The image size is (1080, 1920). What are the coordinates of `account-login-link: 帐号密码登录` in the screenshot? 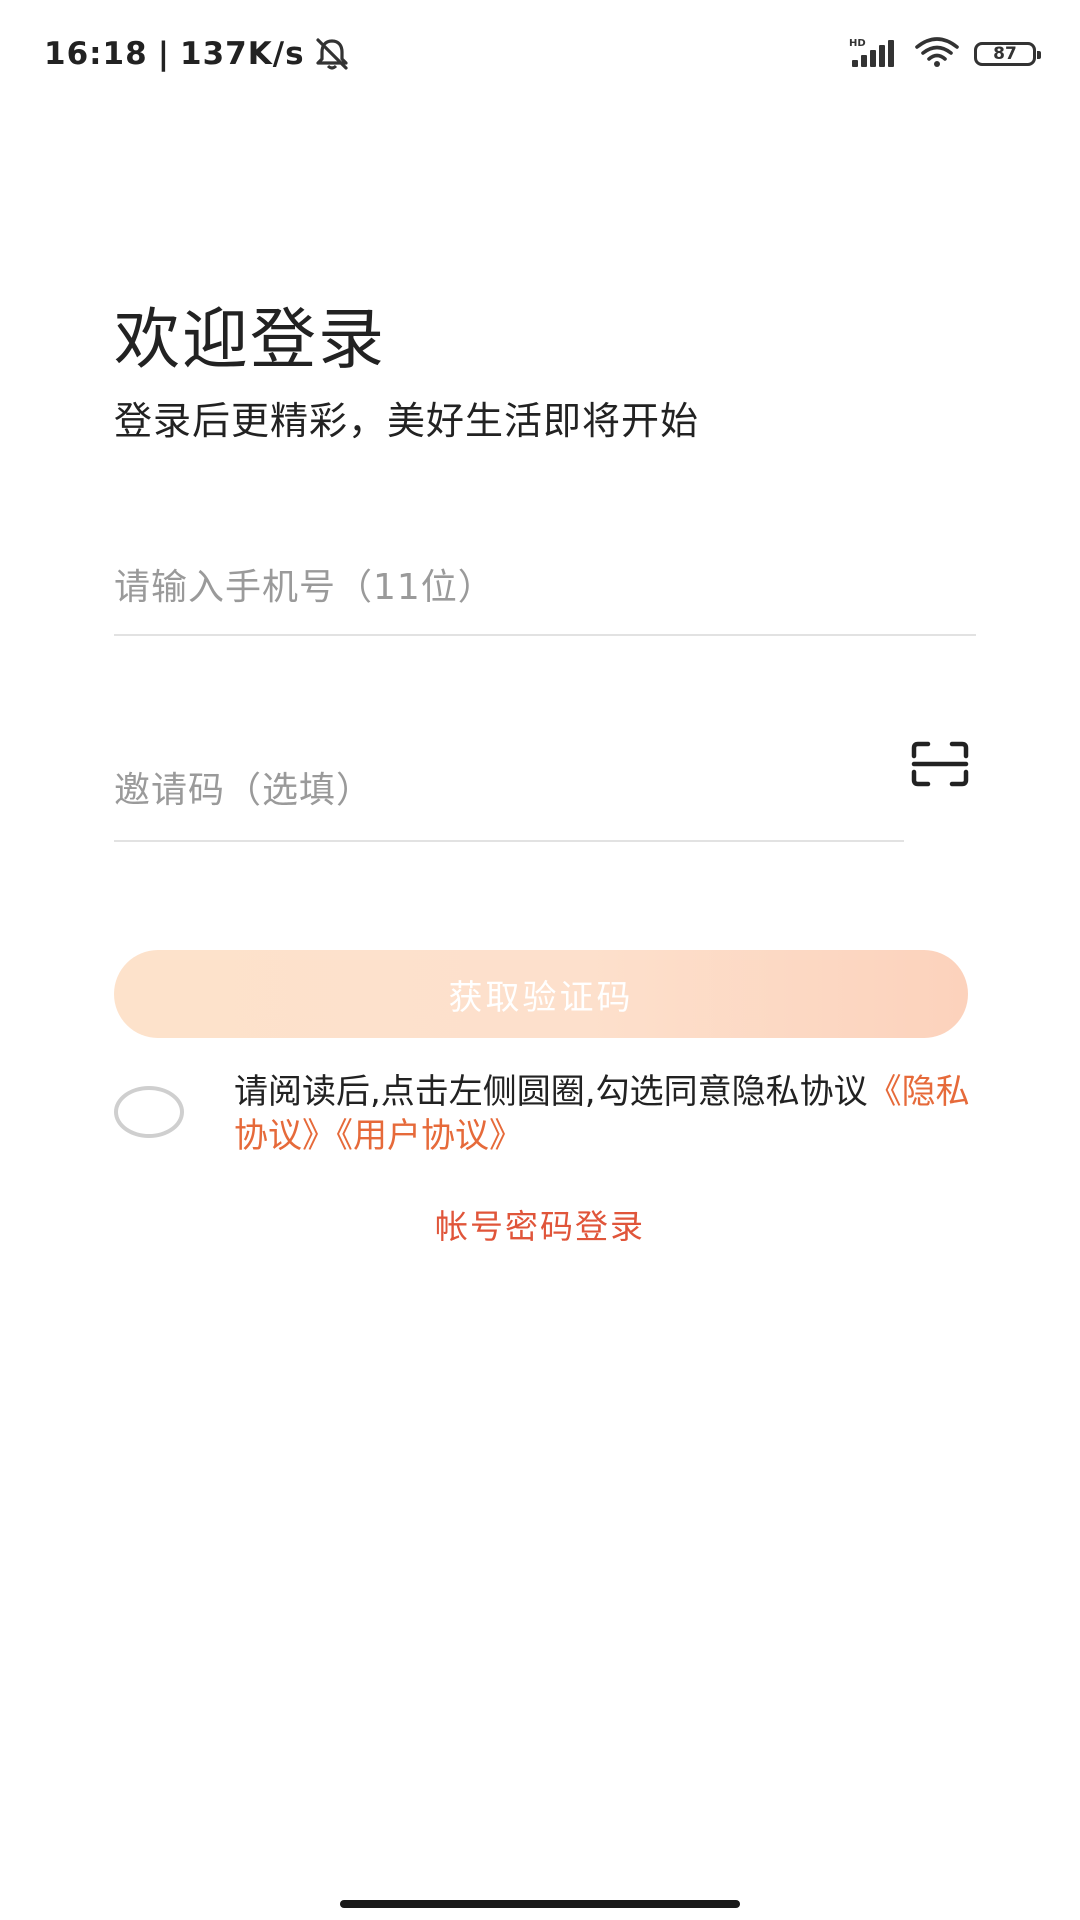 It's located at (540, 1224).